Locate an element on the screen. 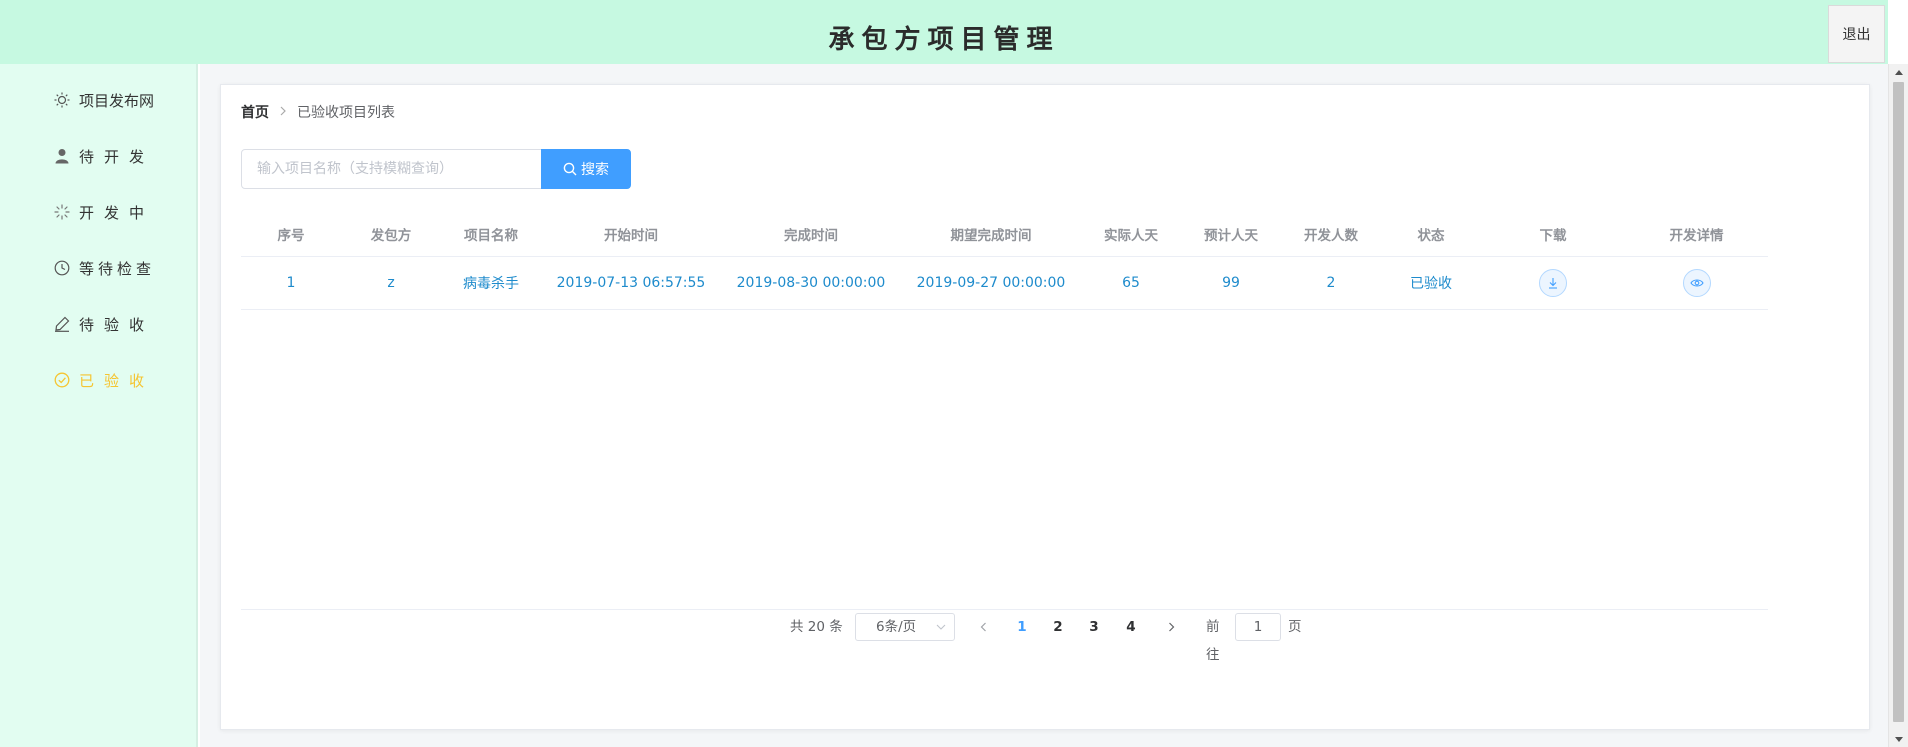 This screenshot has height=747, width=1908. breadcrumb-current: 已验收项目列表 is located at coordinates (346, 113).